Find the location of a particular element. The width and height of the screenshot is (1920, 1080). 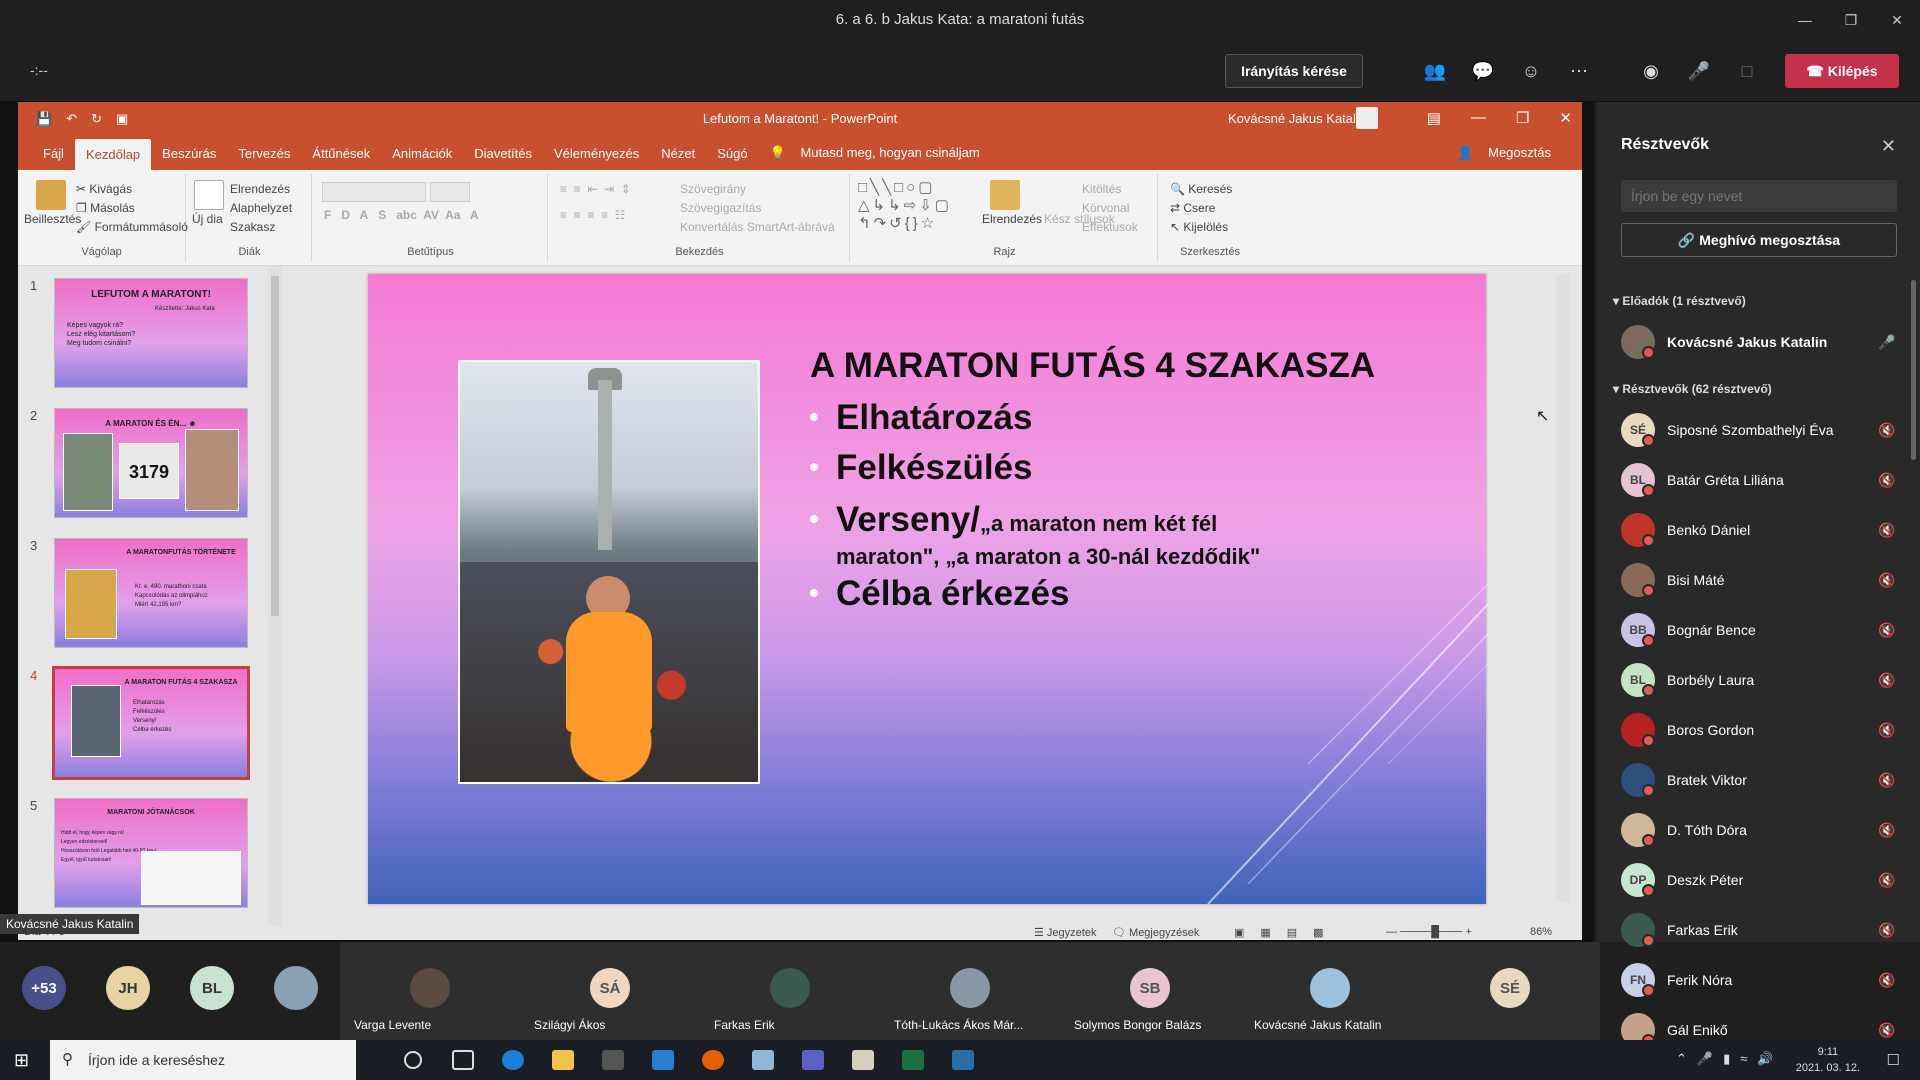

task-view-icon is located at coordinates (463, 1060).